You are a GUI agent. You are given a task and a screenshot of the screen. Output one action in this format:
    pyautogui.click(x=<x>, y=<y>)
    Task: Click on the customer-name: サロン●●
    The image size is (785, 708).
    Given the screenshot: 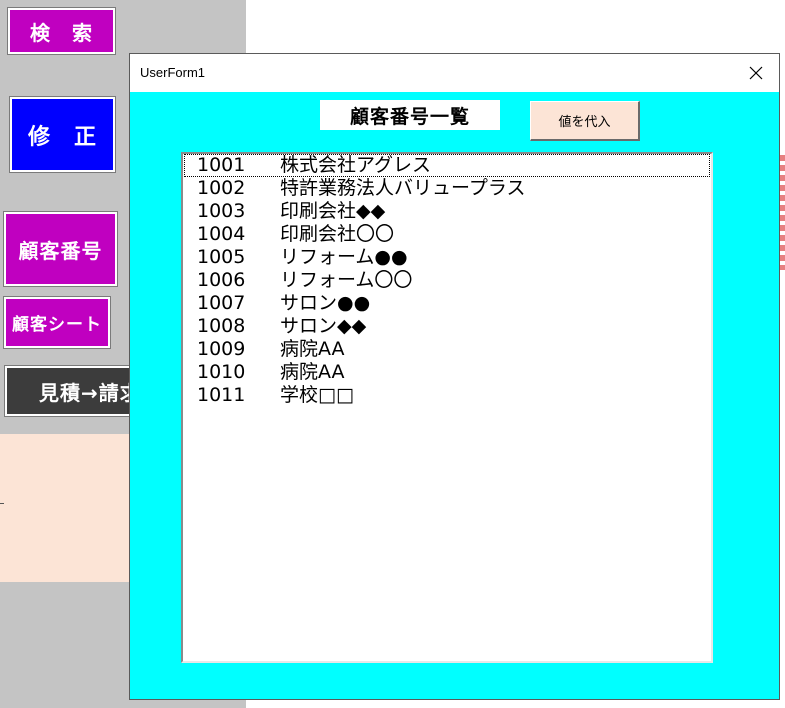 What is the action you would take?
    pyautogui.click(x=325, y=303)
    